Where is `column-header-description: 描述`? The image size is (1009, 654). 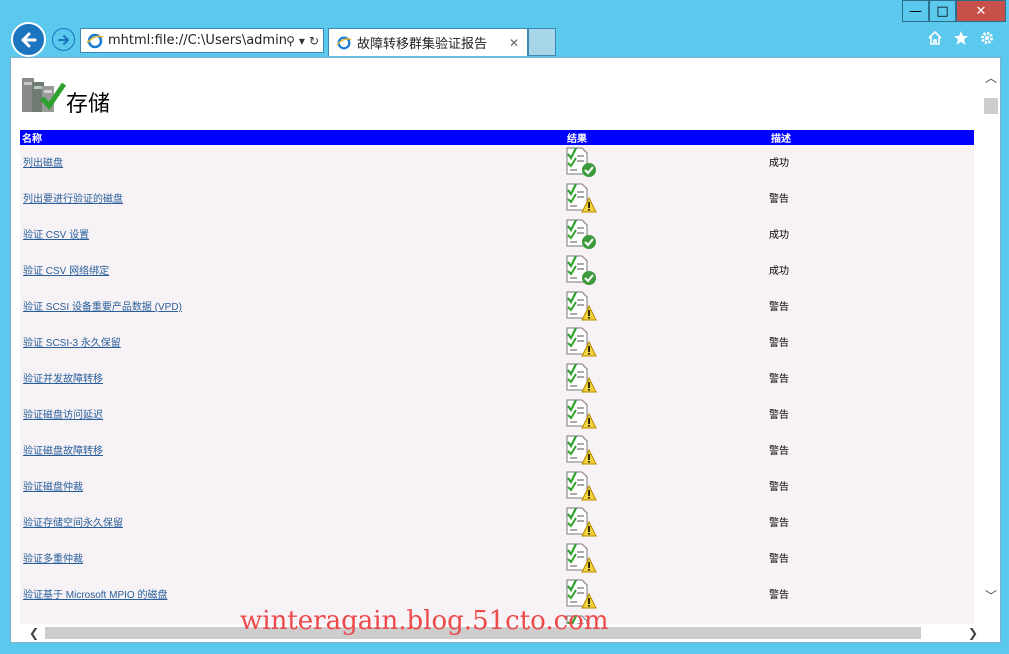 column-header-description: 描述 is located at coordinates (871, 137).